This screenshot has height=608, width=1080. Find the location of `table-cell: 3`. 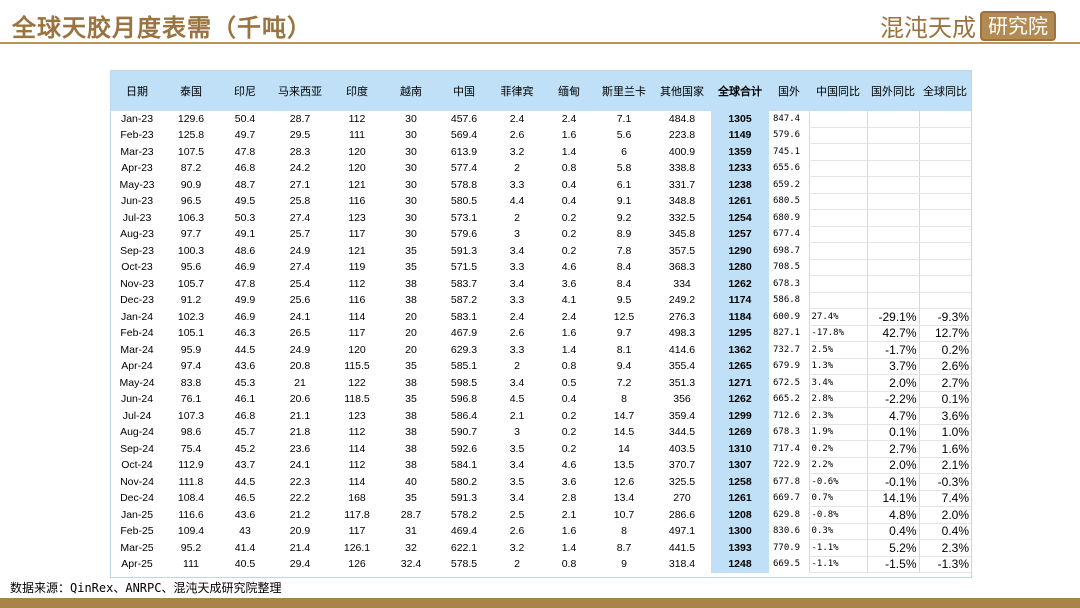

table-cell: 3 is located at coordinates (517, 234).